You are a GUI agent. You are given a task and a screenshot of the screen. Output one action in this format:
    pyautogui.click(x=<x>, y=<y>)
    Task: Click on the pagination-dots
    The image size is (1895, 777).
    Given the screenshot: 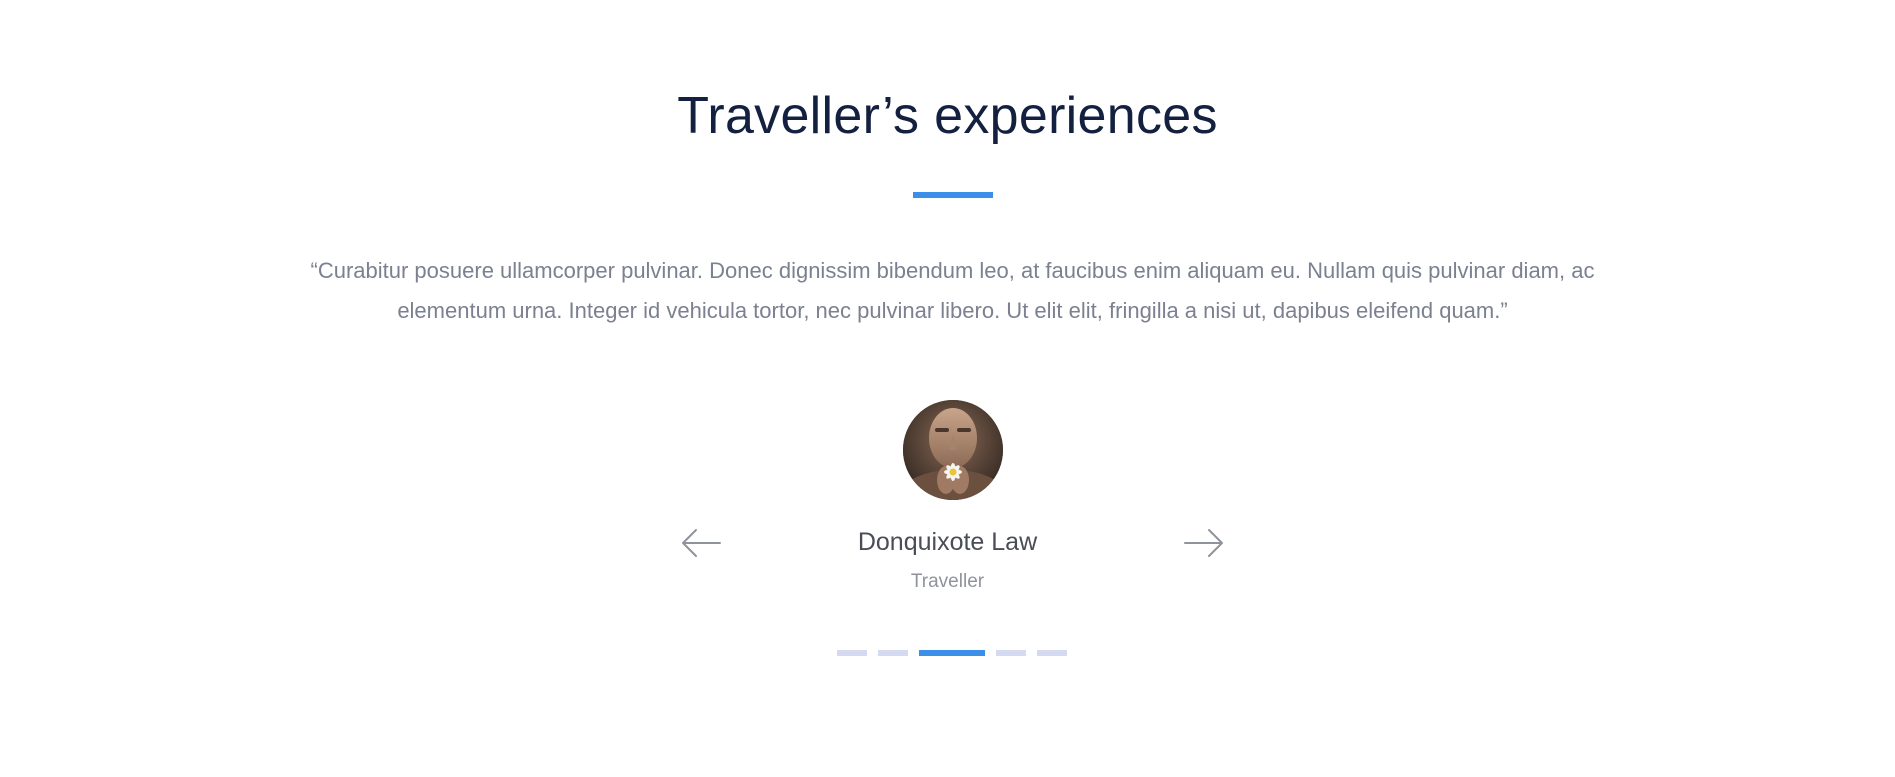 What is the action you would take?
    pyautogui.click(x=952, y=653)
    